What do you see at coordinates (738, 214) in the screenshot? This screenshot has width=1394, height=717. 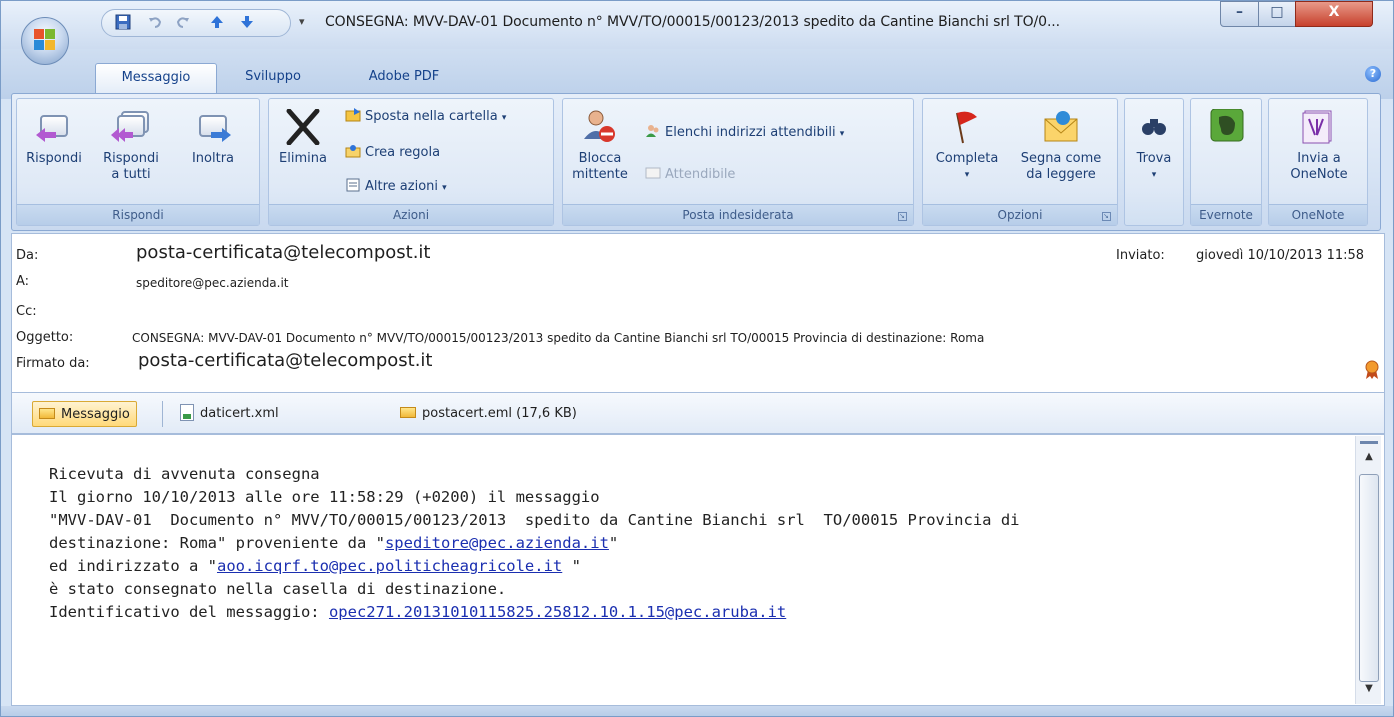 I see `group-posta-indesiderata-label: Posta indesiderata` at bounding box center [738, 214].